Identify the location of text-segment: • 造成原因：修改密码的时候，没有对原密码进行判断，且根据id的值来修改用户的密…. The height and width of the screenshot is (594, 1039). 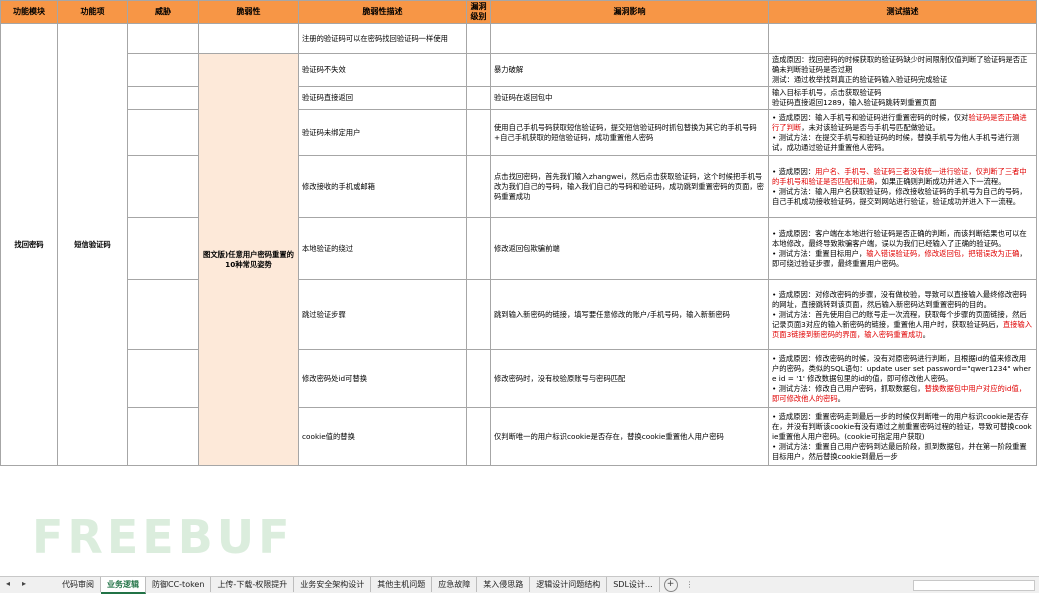
(901, 368).